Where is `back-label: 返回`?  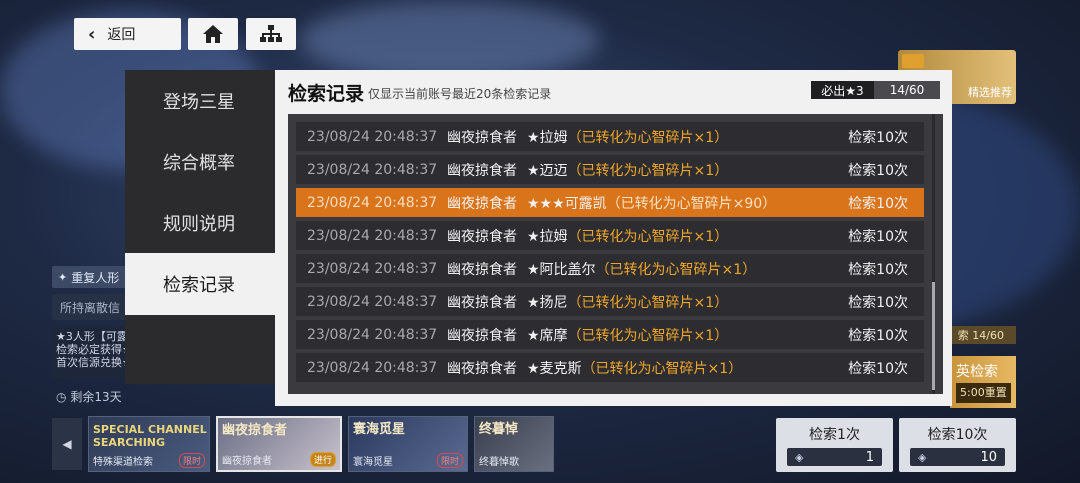
back-label: 返回 is located at coordinates (121, 35).